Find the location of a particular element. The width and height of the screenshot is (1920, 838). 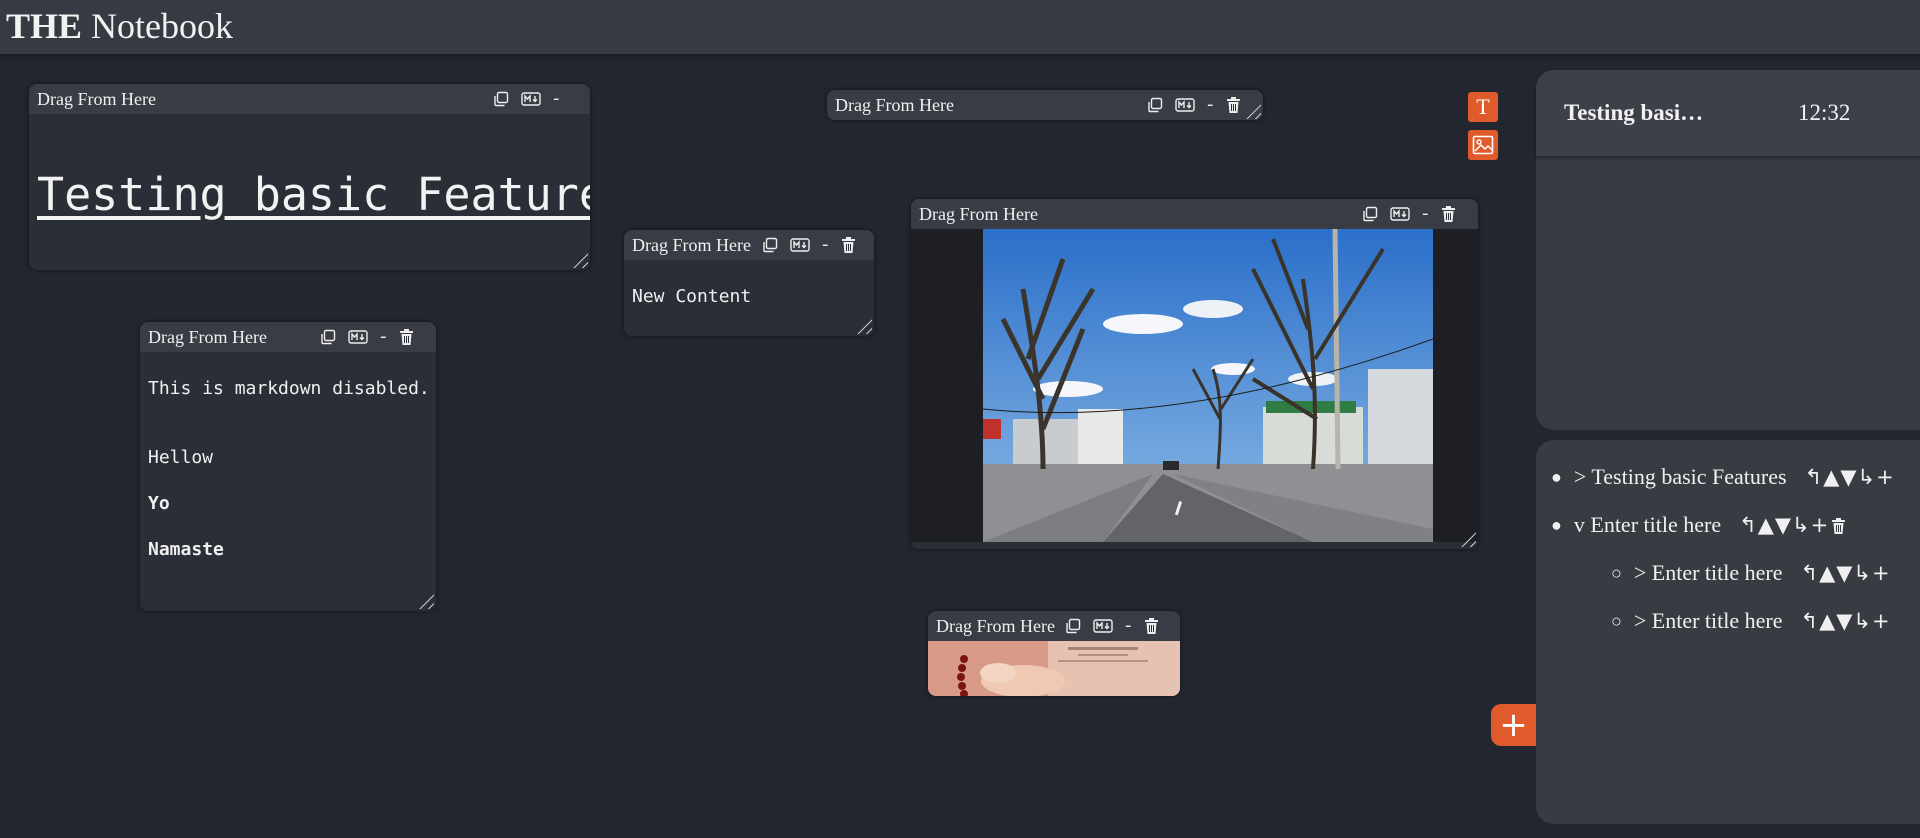

app-title: THE Notebook is located at coordinates (119, 26).